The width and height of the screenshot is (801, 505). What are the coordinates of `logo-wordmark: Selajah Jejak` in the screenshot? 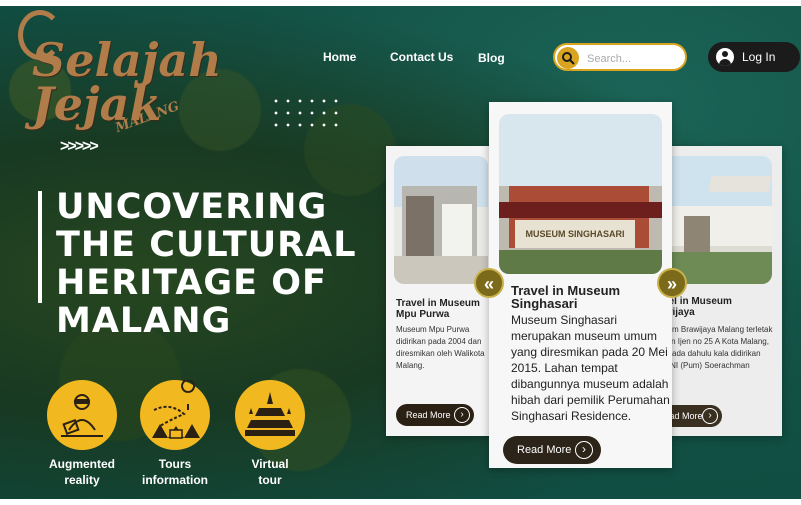 It's located at (127, 80).